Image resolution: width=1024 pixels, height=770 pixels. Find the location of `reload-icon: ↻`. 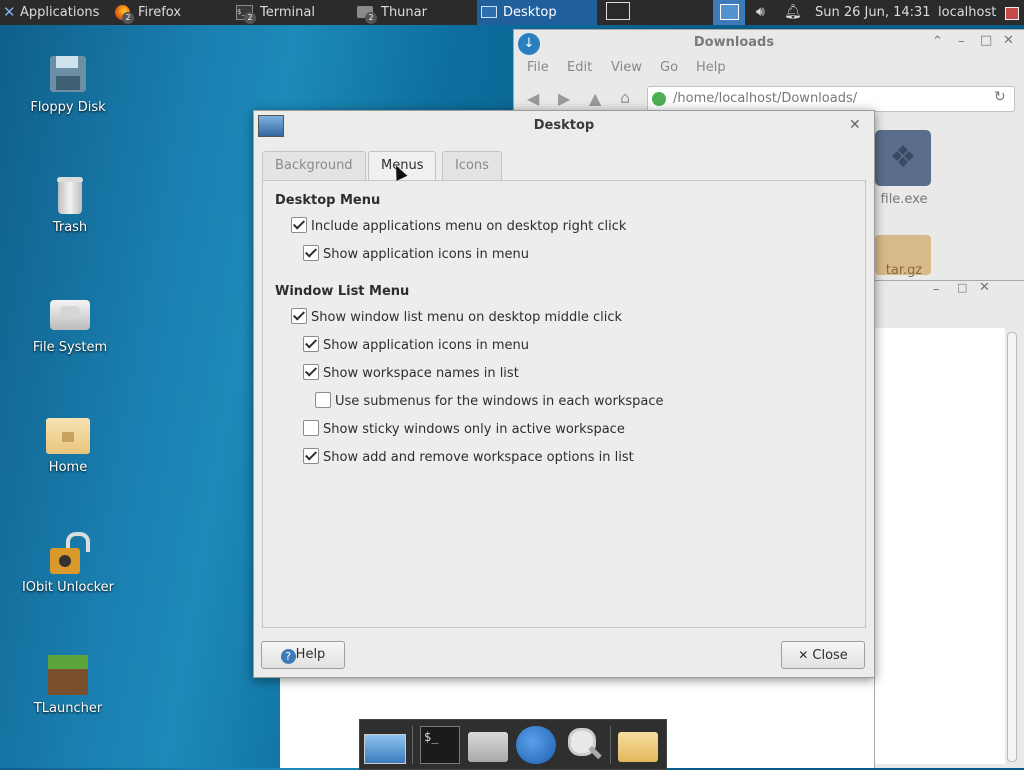

reload-icon: ↻ is located at coordinates (1000, 97).